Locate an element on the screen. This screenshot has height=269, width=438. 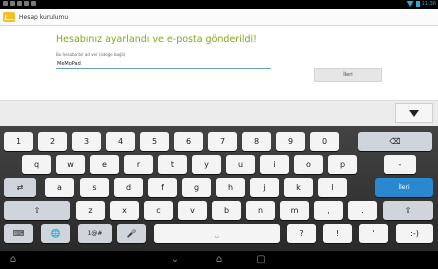
tab-key: ⇄ is located at coordinates (20, 187).